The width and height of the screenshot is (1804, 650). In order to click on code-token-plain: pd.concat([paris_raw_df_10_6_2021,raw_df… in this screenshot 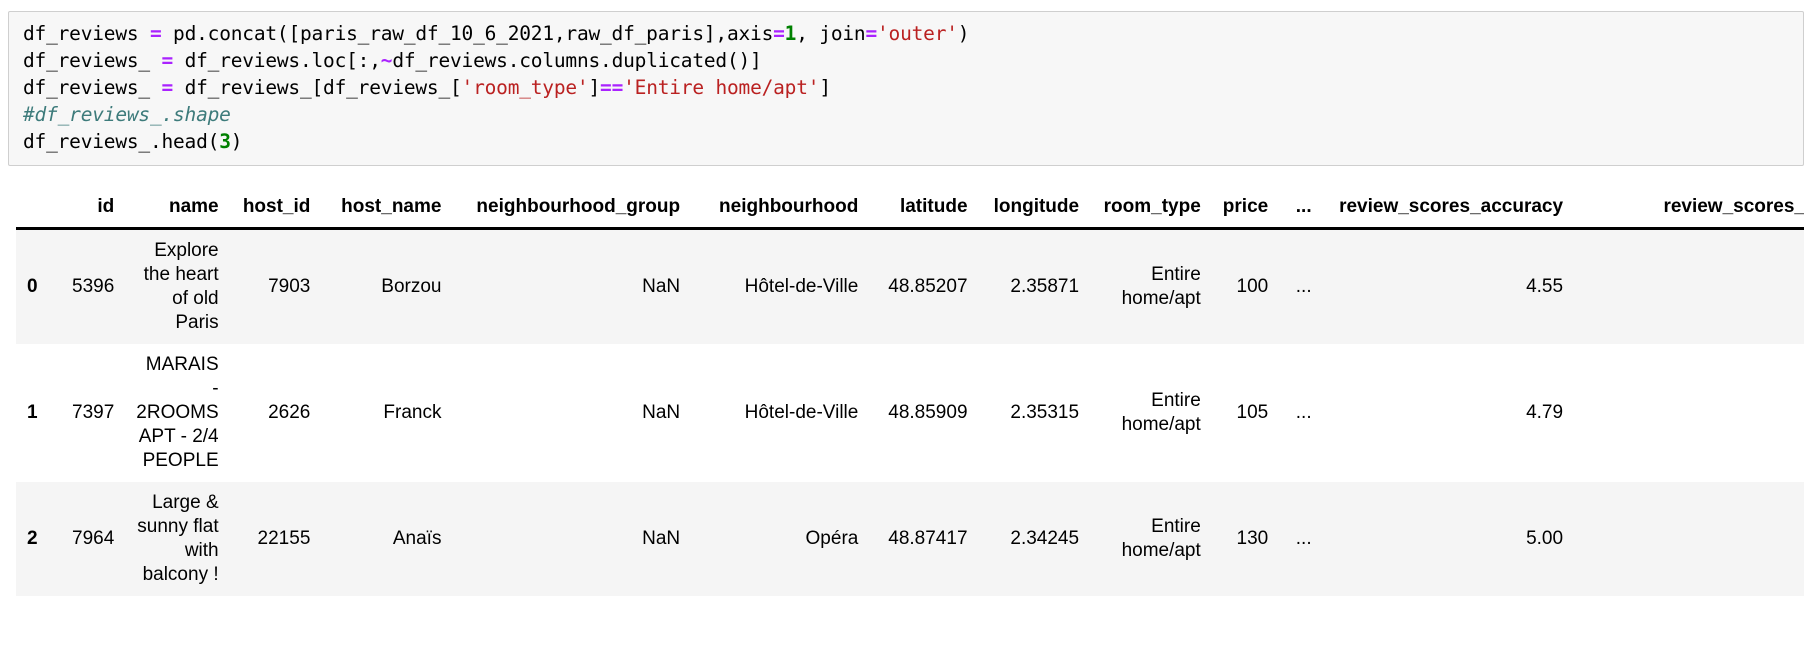, I will do `click(467, 33)`.